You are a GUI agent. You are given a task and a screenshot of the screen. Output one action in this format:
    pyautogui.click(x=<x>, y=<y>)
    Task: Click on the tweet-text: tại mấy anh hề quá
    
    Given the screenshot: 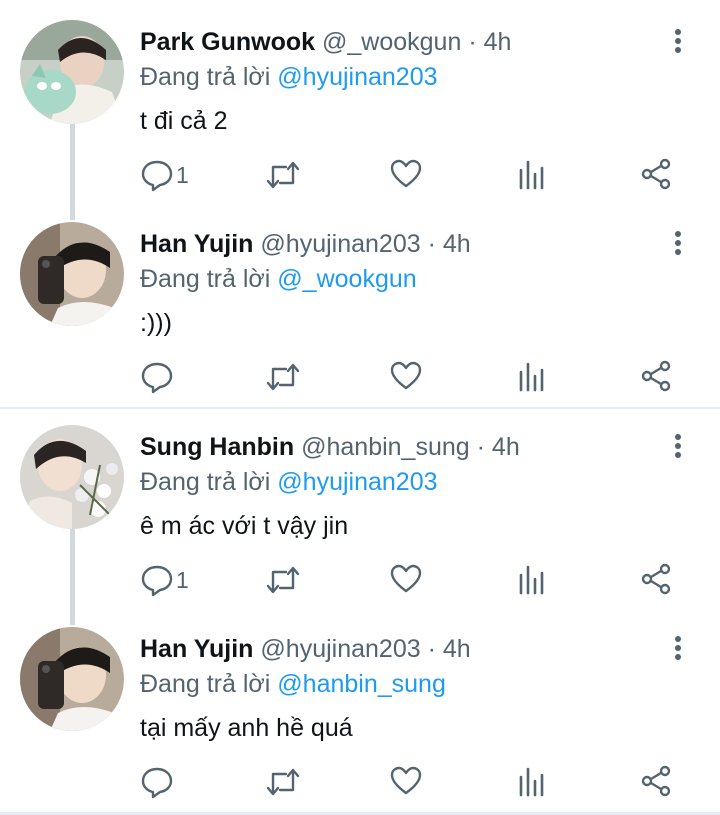 What is the action you would take?
    pyautogui.click(x=246, y=728)
    